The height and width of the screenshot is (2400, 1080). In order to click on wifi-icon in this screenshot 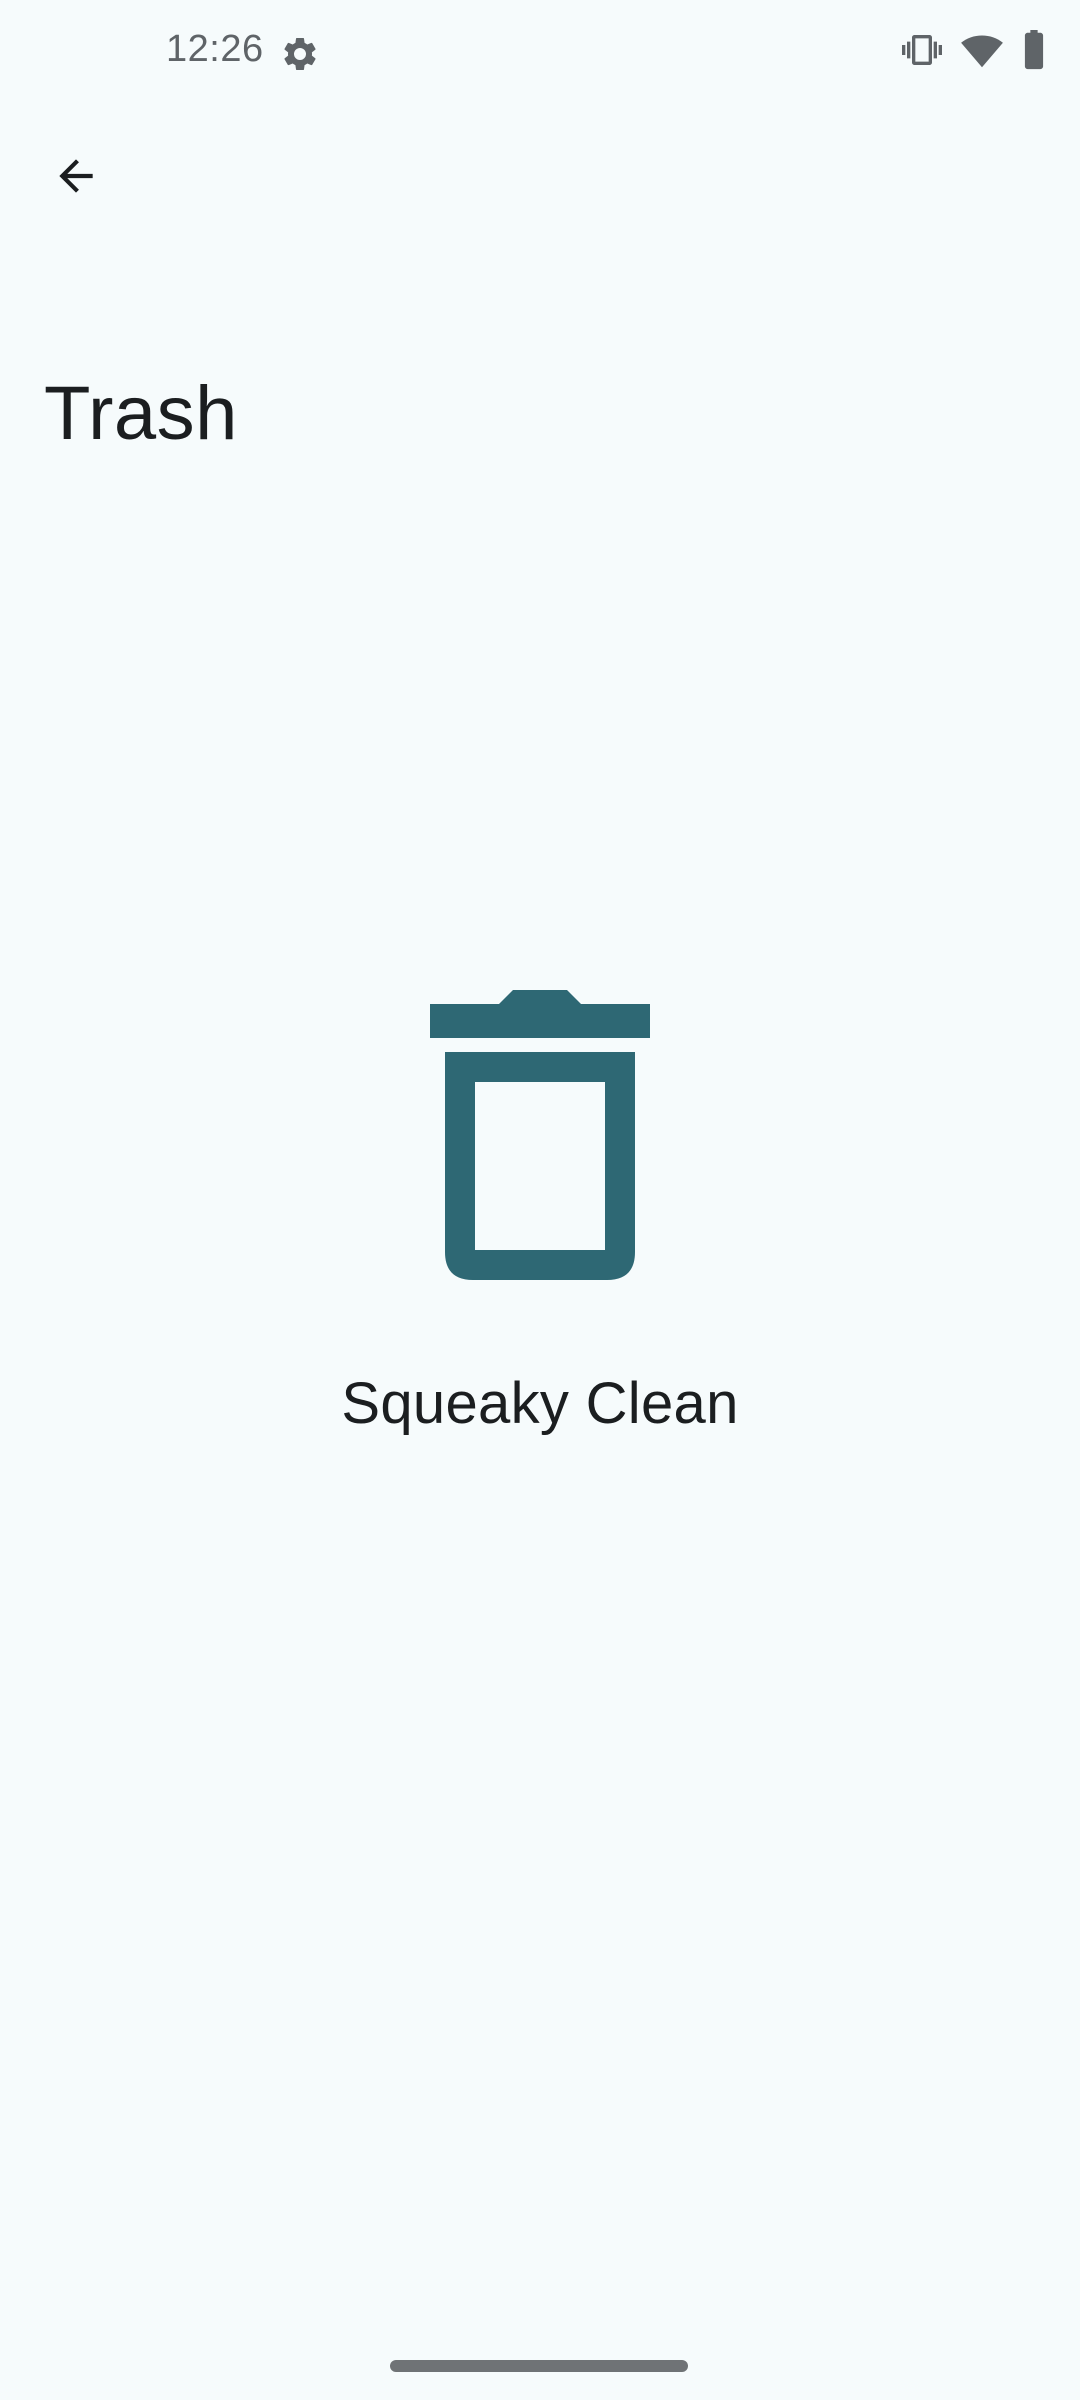, I will do `click(982, 52)`.